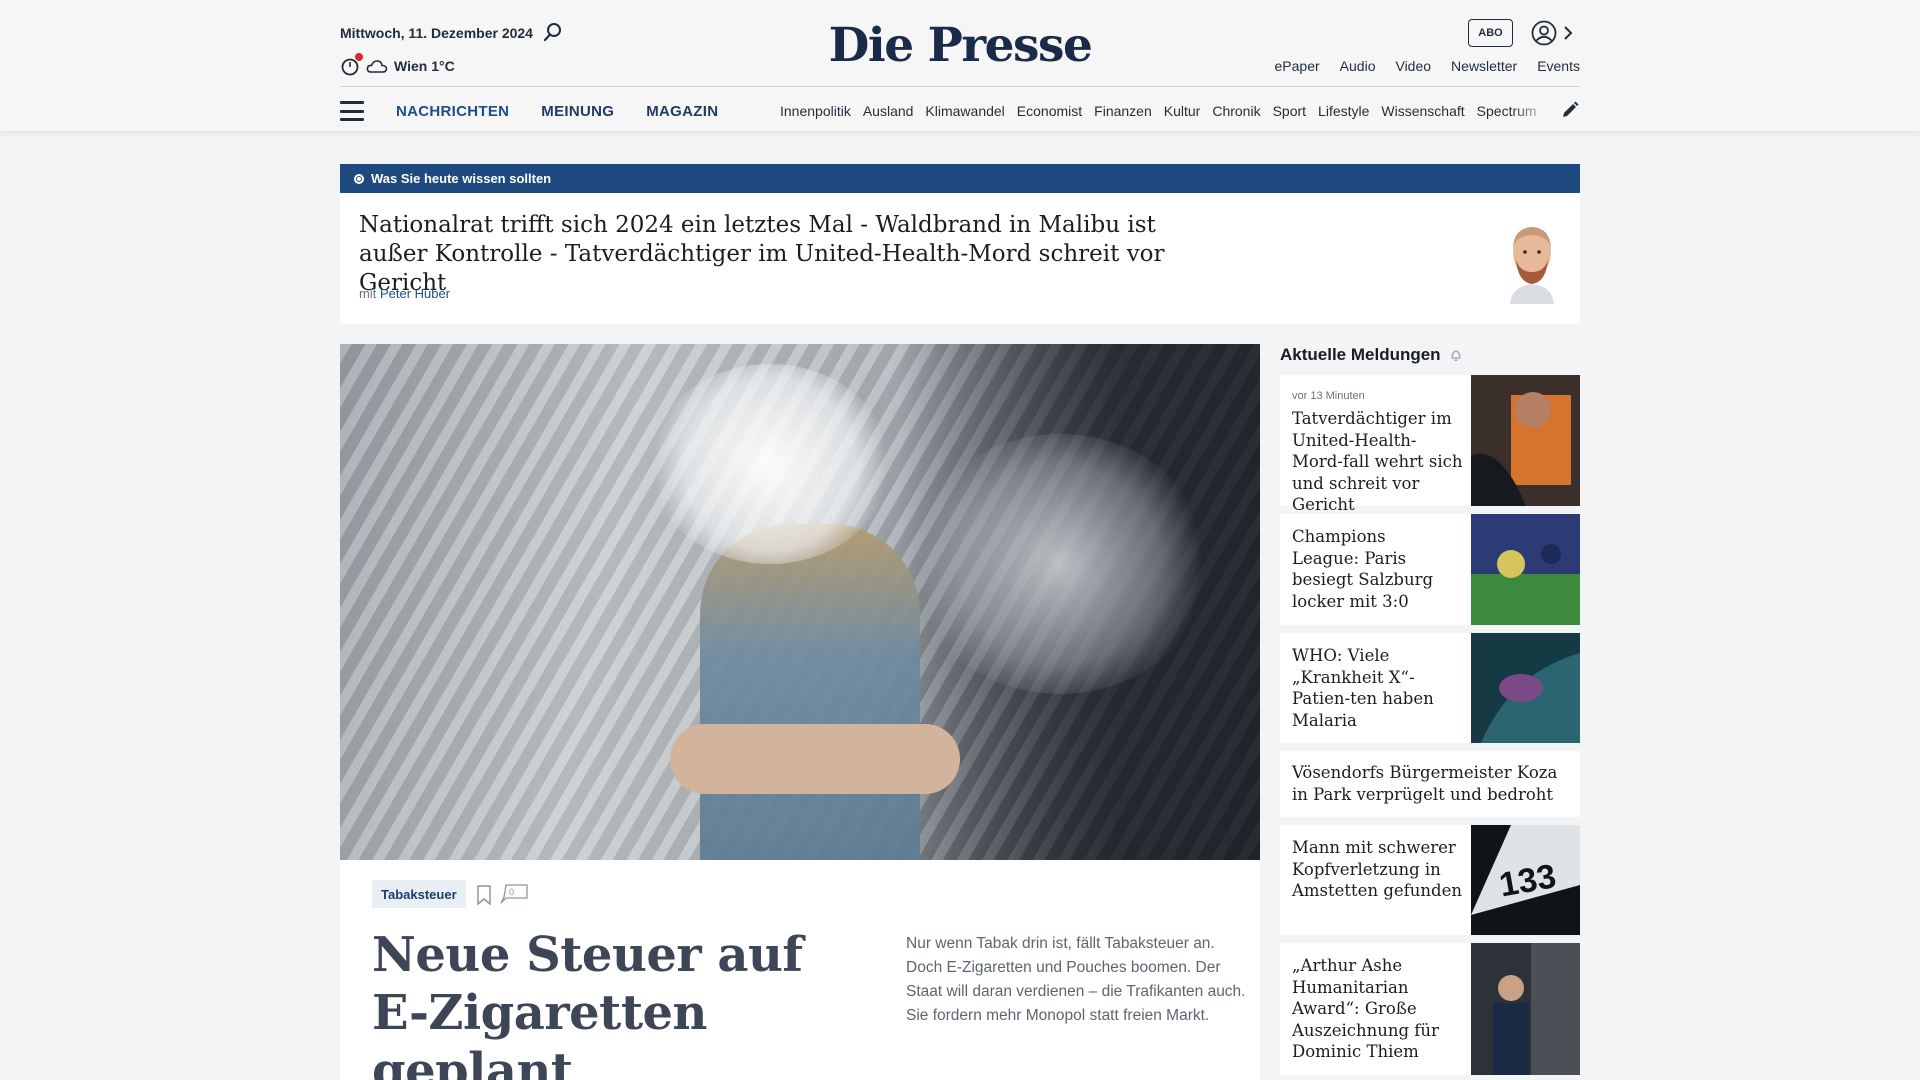 The width and height of the screenshot is (1920, 1080). What do you see at coordinates (1544, 33) in the screenshot?
I see `user-icon` at bounding box center [1544, 33].